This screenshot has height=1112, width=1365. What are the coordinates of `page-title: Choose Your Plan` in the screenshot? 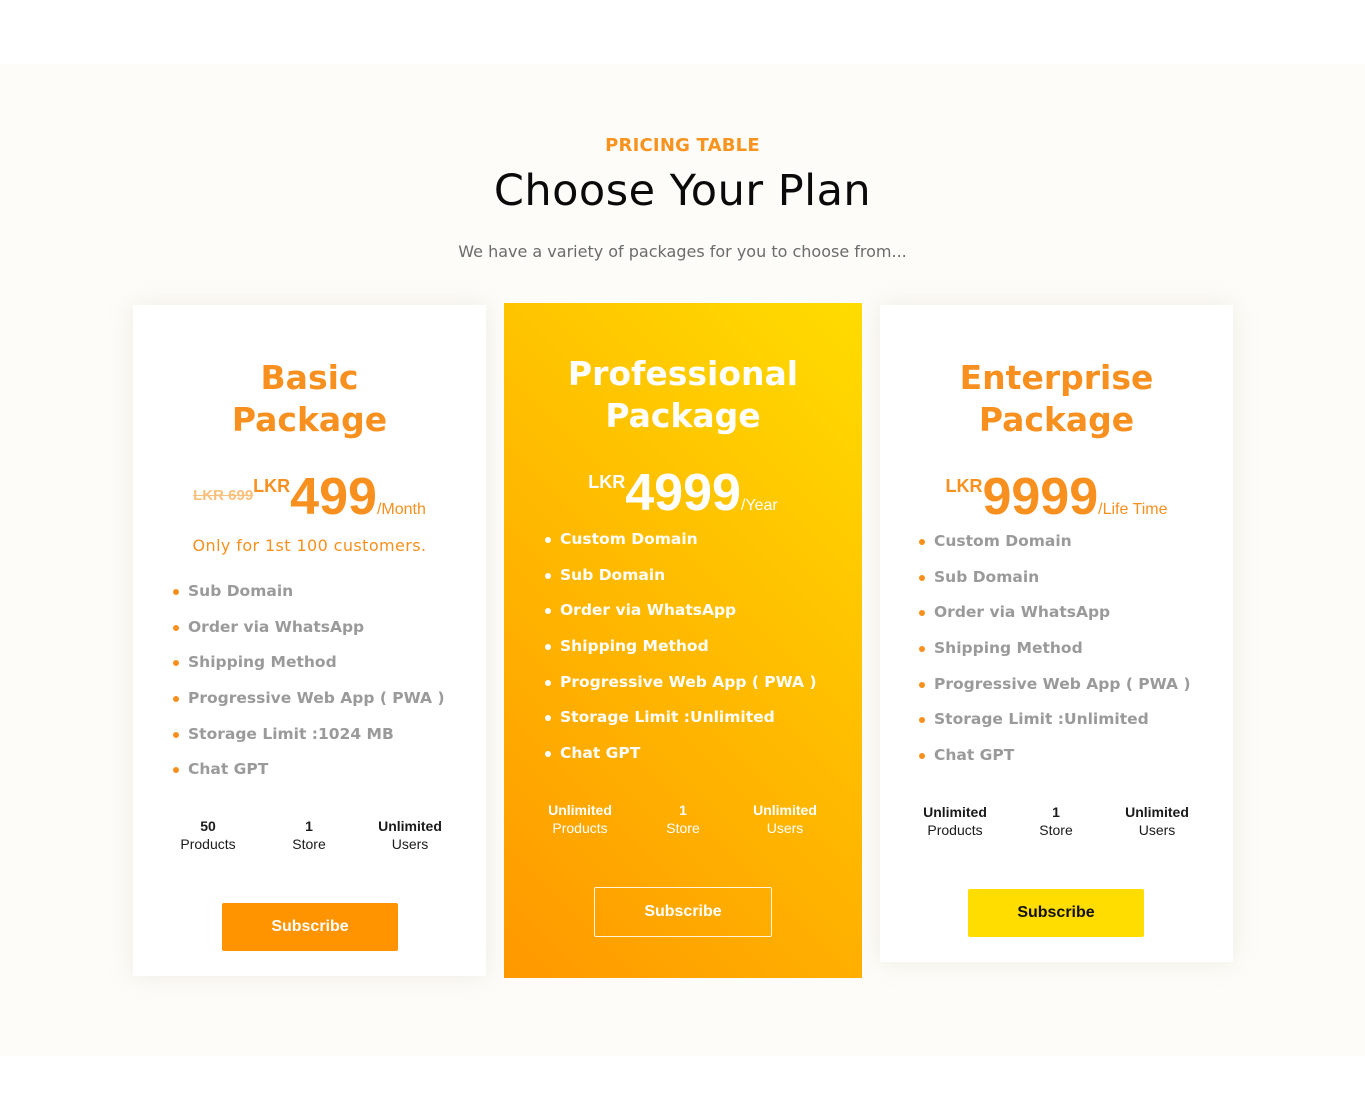 It's located at (682, 191).